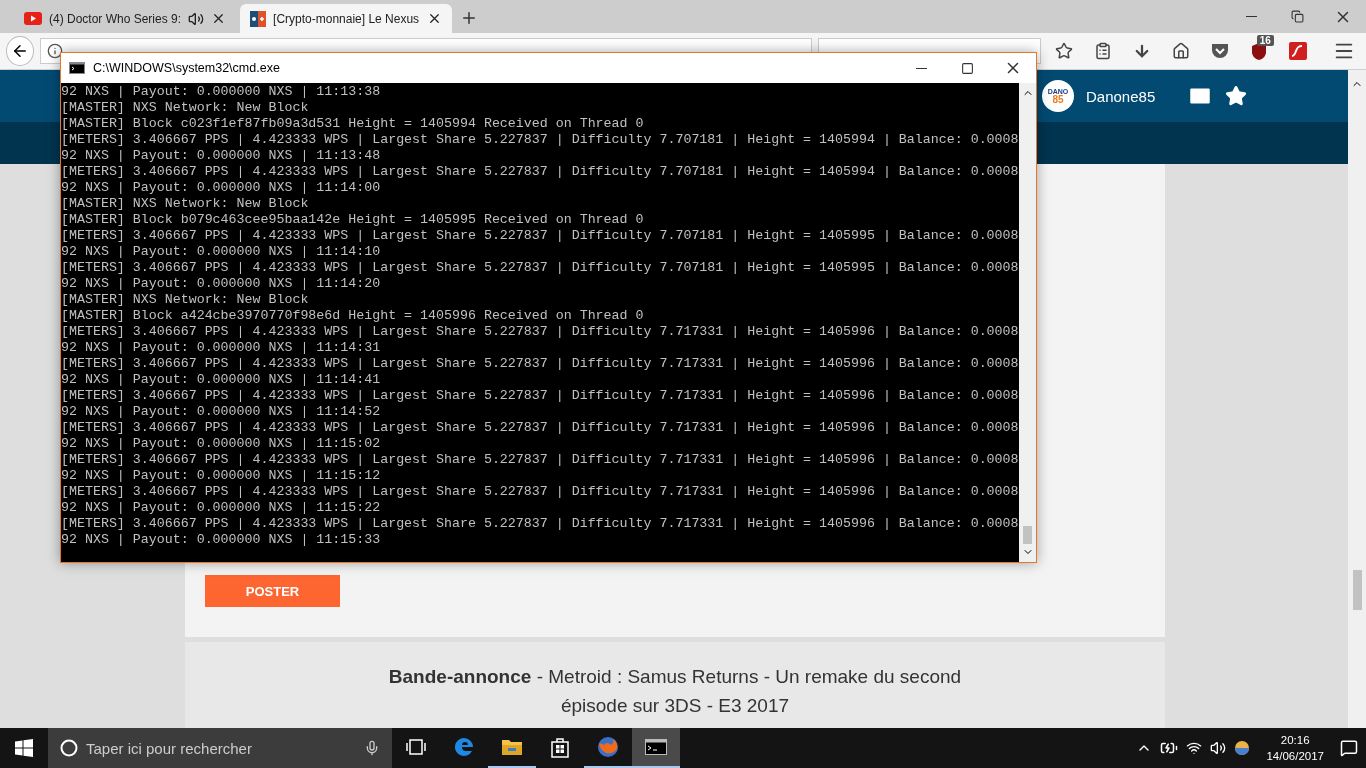 This screenshot has width=1366, height=768. I want to click on browser-logo-icon, so click(464, 747).